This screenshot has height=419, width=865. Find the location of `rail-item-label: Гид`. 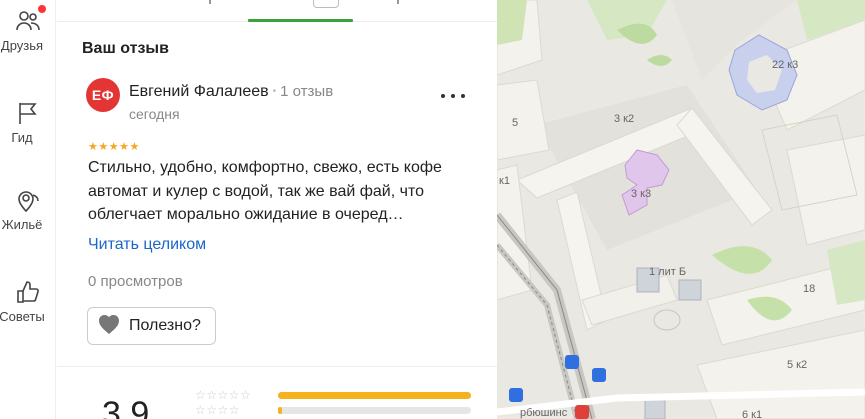

rail-item-label: Гид is located at coordinates (22, 137).